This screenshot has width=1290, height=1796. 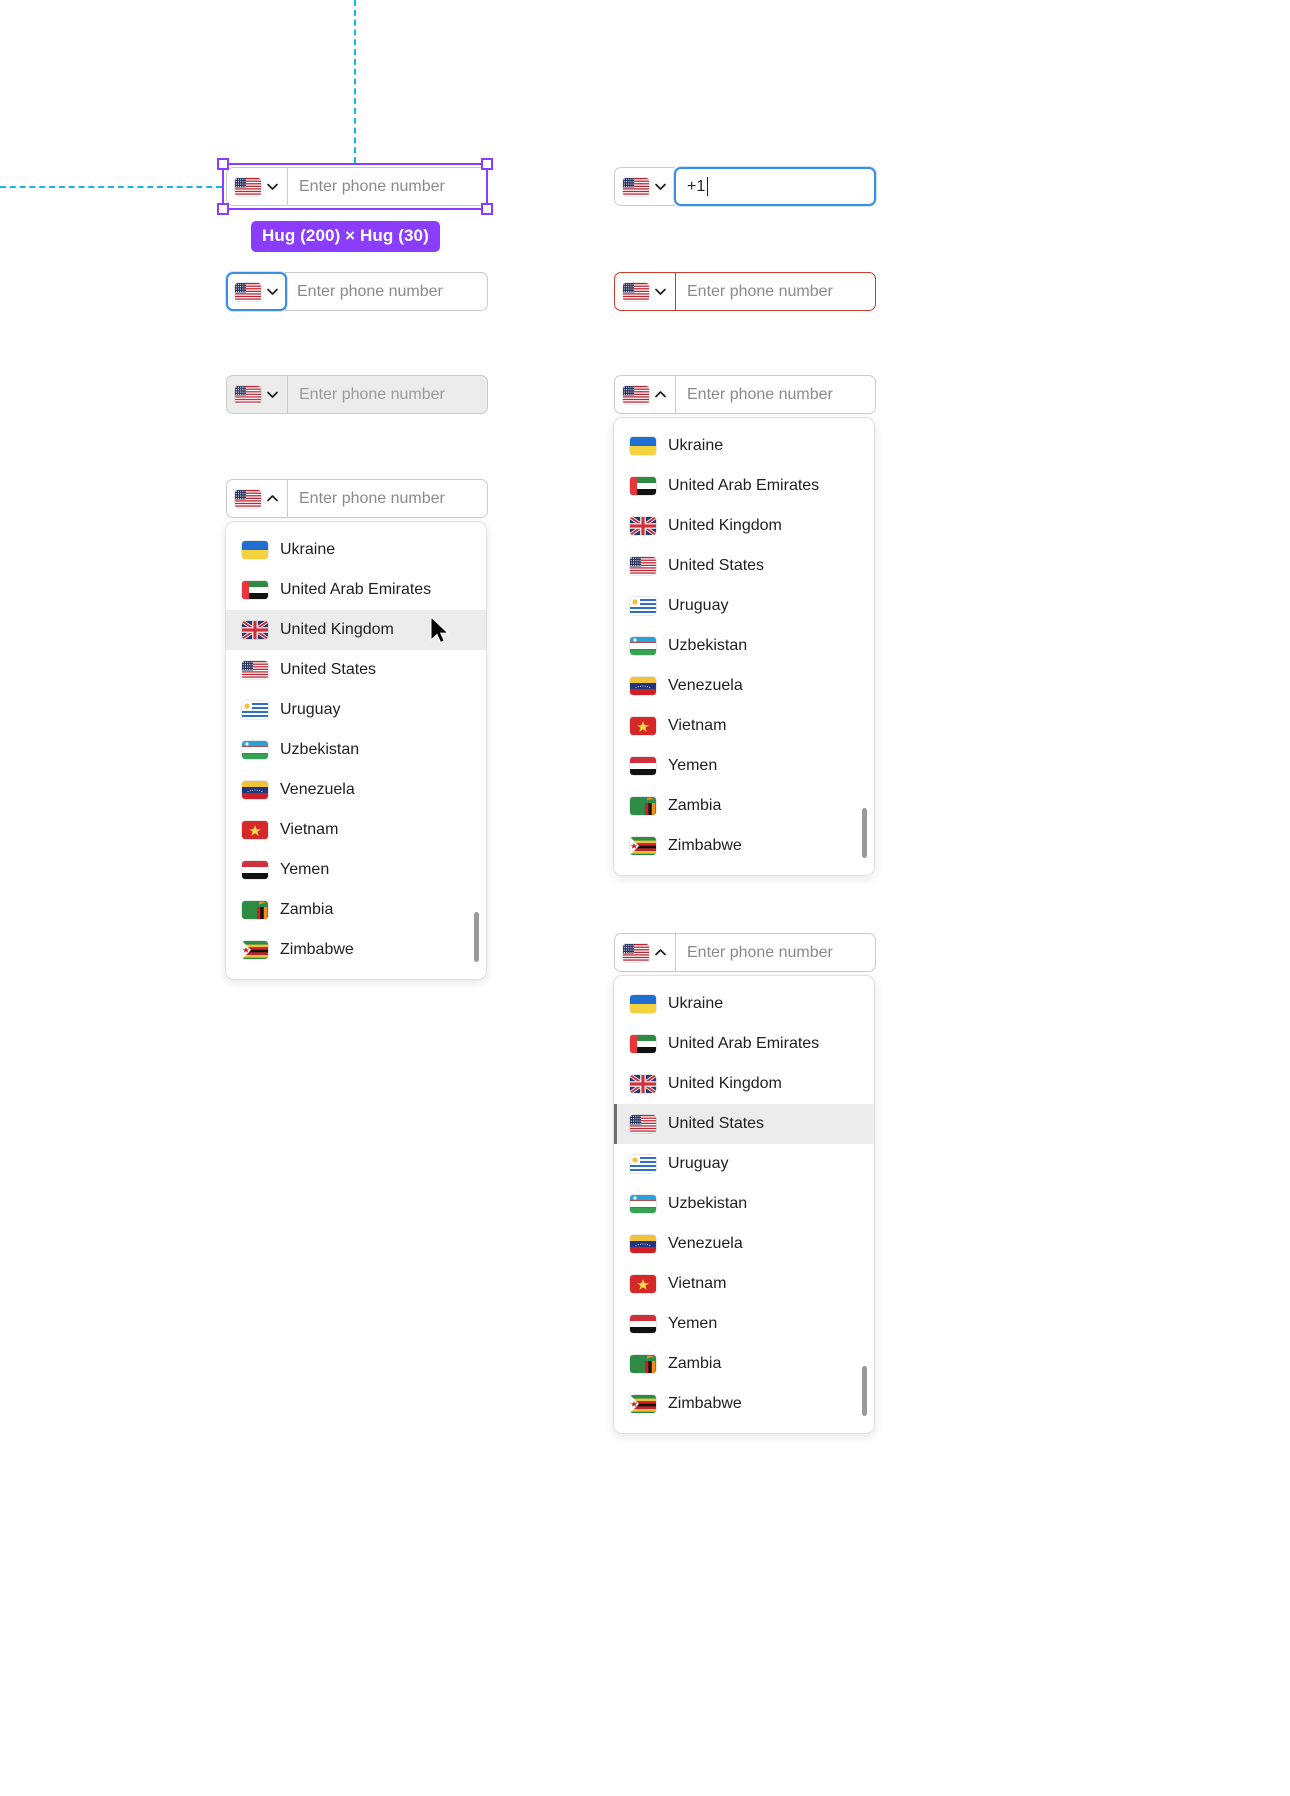 I want to click on country-select-focused, so click(x=644, y=186).